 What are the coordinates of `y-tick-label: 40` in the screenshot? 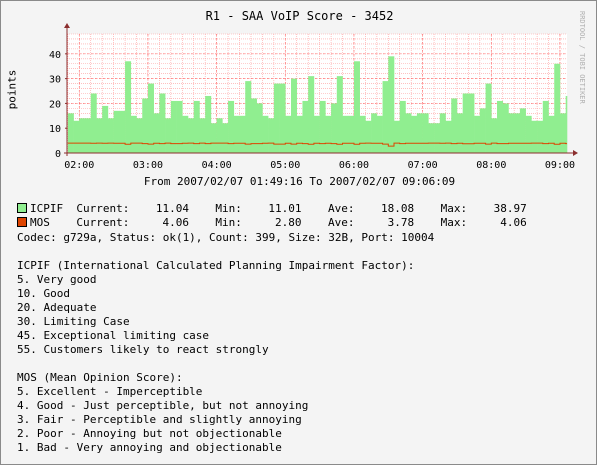 It's located at (55, 55).